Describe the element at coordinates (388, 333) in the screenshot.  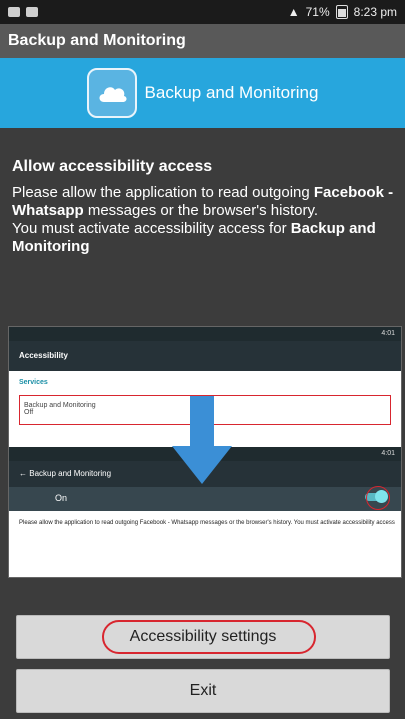
I see `screenshot-time-1: 4:01` at that location.